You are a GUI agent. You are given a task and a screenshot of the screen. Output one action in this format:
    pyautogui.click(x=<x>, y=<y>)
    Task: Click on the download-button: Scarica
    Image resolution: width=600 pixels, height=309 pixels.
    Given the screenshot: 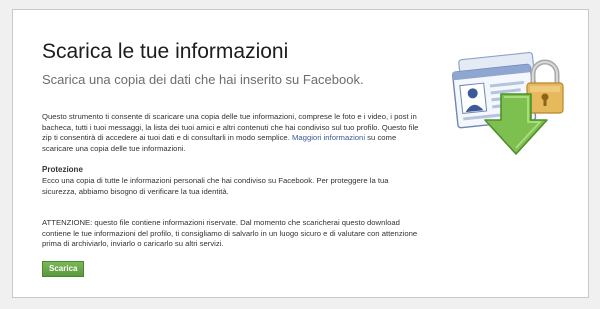 What is the action you would take?
    pyautogui.click(x=63, y=269)
    